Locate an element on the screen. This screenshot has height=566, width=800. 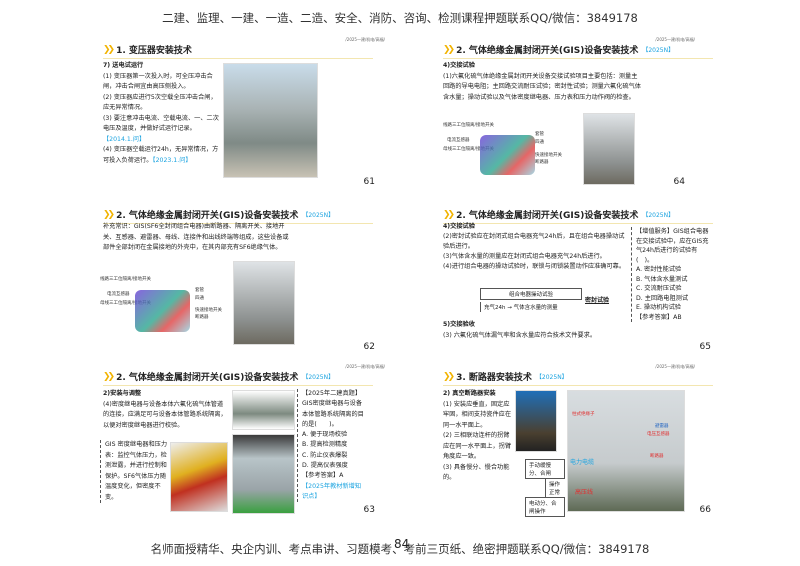
exam-tag: 【2014.1.问】 is located at coordinates (124, 139).